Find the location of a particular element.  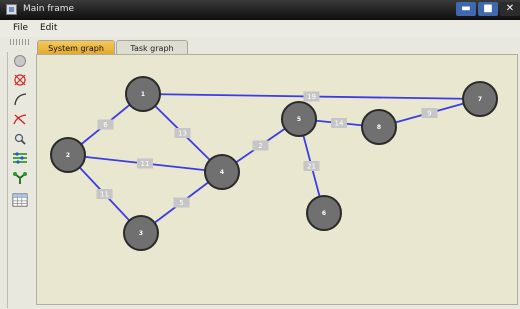

edge-weight-label: 6 is located at coordinates (105, 125).